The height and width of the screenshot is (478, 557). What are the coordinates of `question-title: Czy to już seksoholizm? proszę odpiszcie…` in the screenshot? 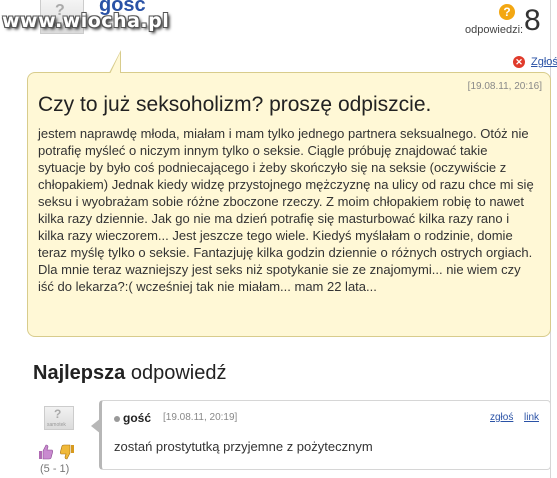 It's located at (235, 104).